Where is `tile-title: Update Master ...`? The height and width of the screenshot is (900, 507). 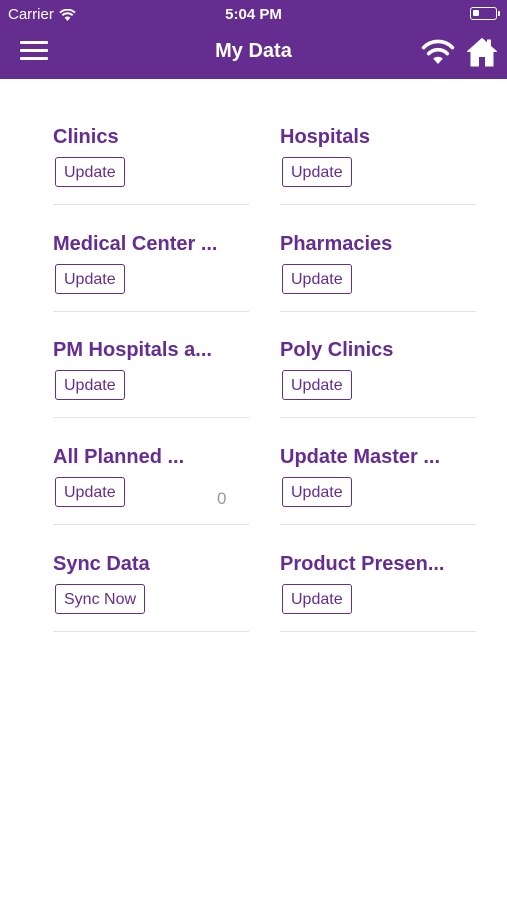
tile-title: Update Master ... is located at coordinates (360, 457).